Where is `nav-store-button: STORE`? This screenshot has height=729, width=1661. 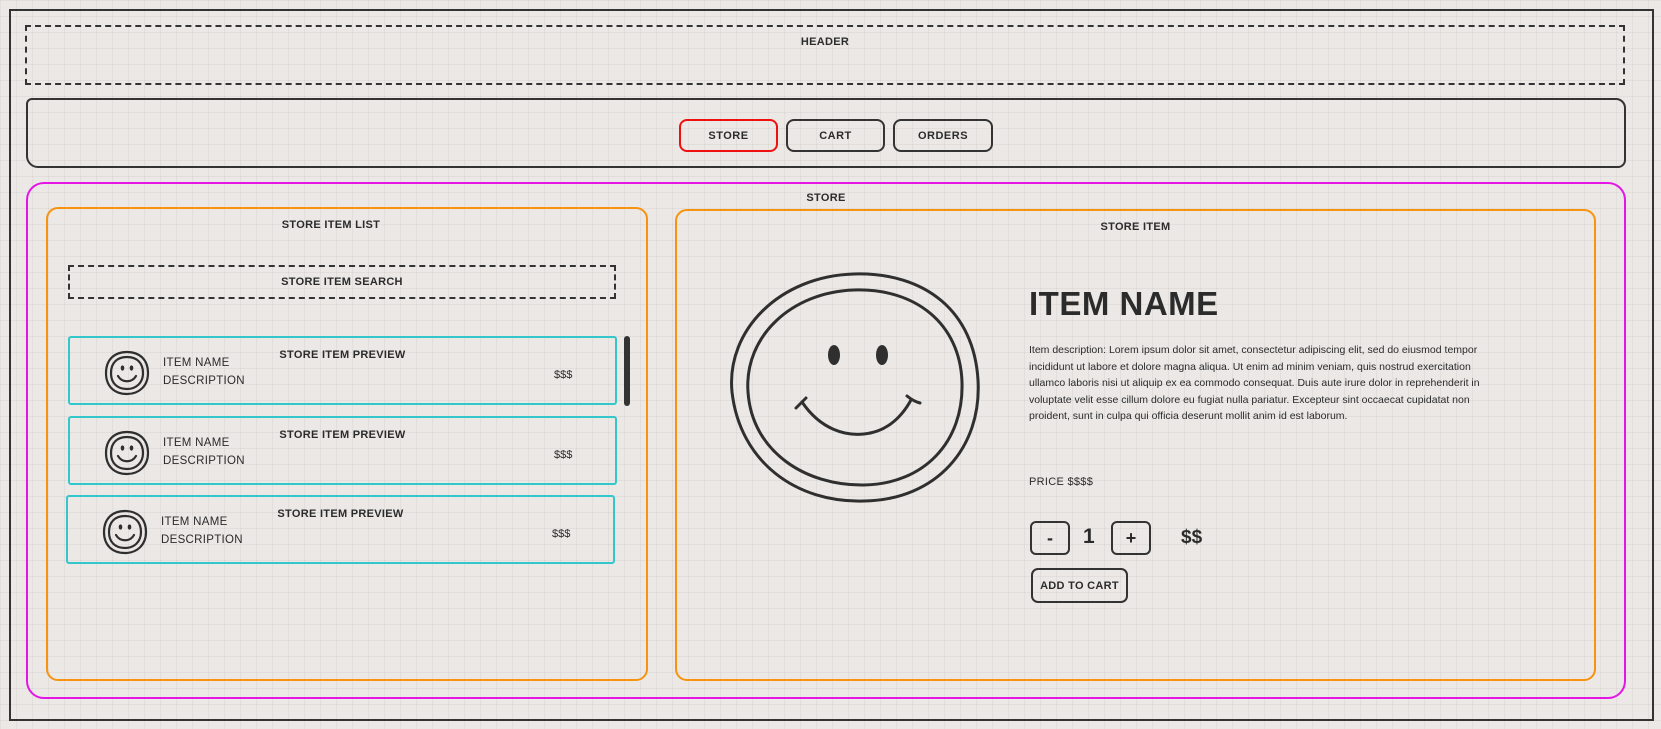 nav-store-button: STORE is located at coordinates (728, 135).